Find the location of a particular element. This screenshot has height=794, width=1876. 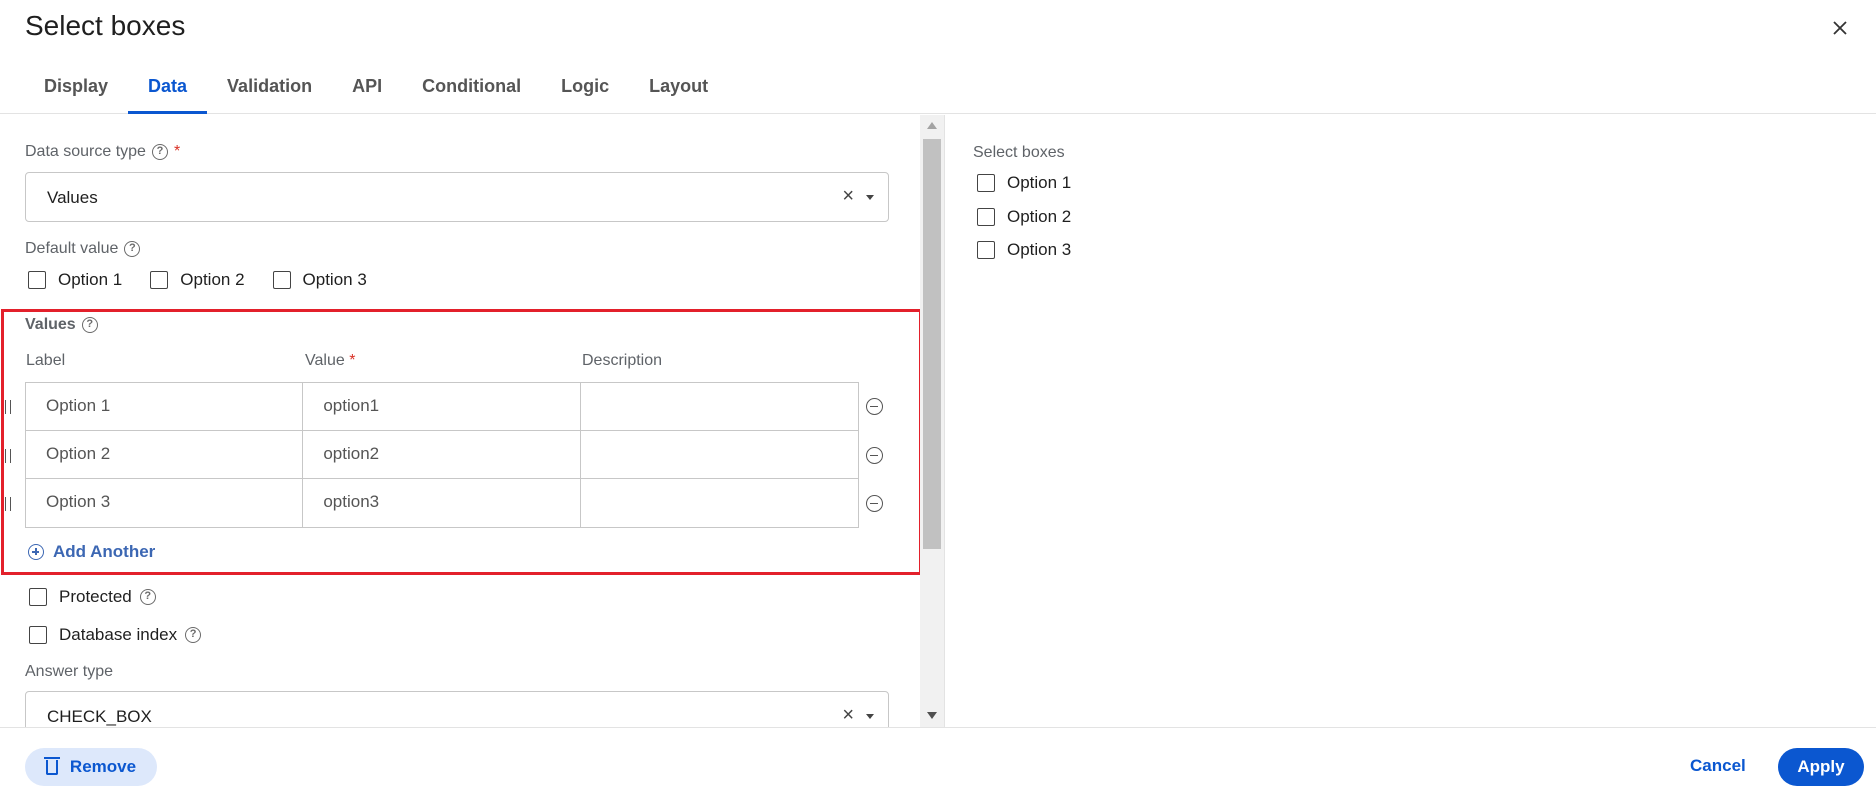

cancel-button: Cancel is located at coordinates (1718, 766).